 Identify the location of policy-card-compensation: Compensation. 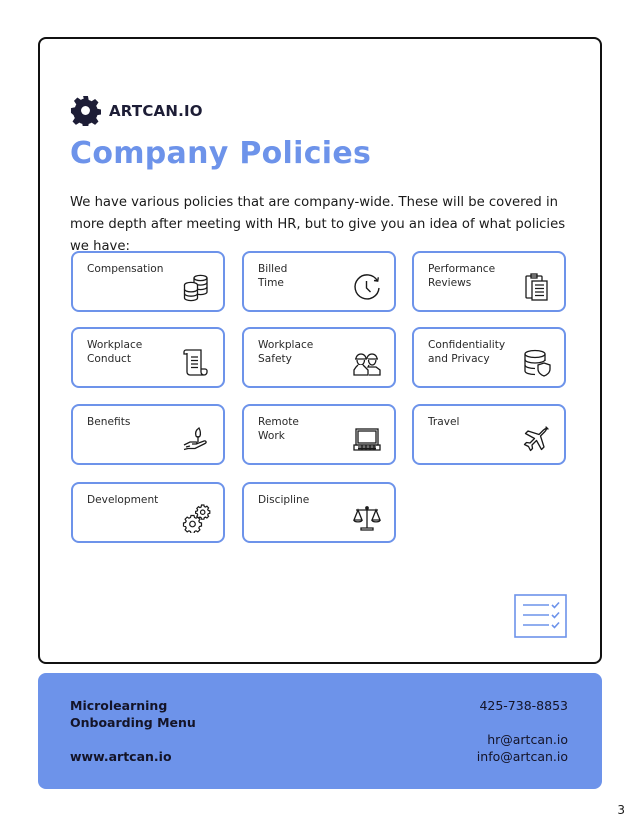
(148, 281).